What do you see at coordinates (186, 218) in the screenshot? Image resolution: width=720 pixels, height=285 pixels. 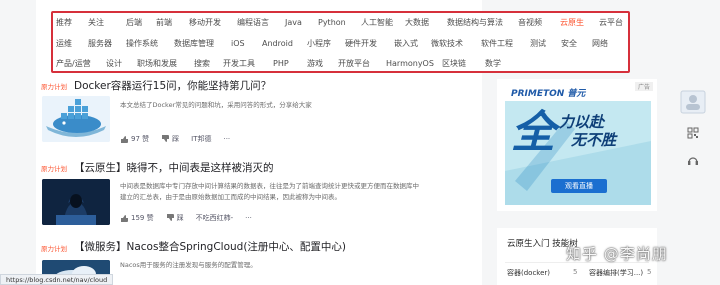 I see `article-meta: 159 赞 踩 不吃西红柿- ···` at bounding box center [186, 218].